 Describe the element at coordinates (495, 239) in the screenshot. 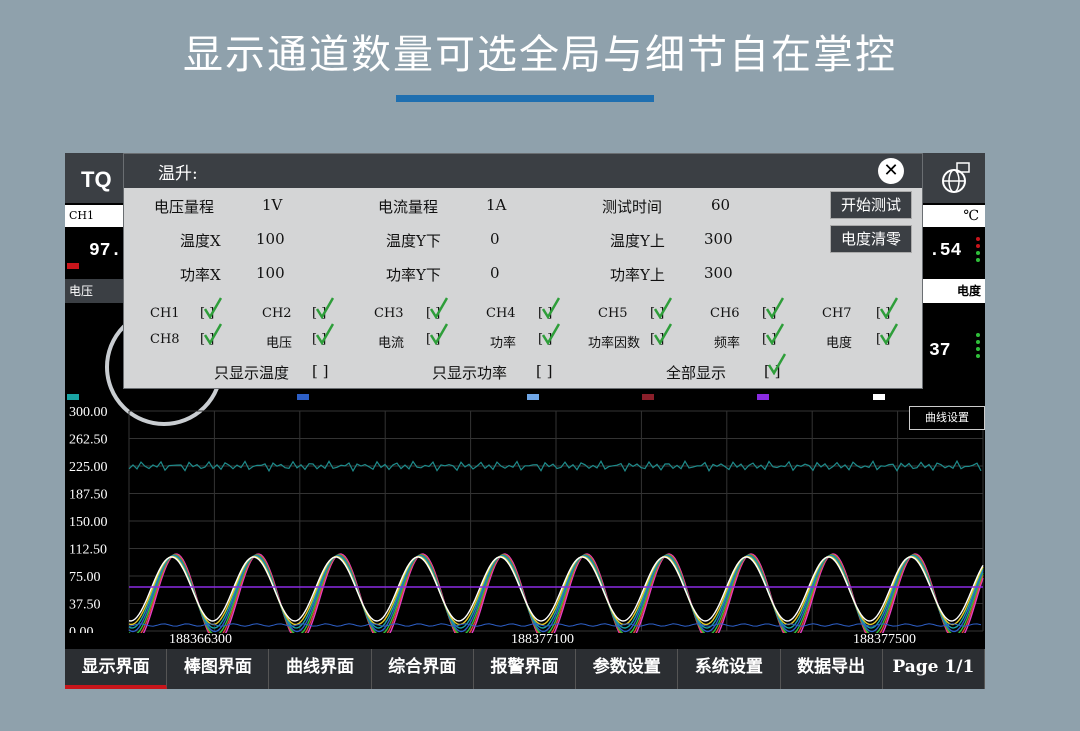

I see `temp-y-low-value: 0` at that location.